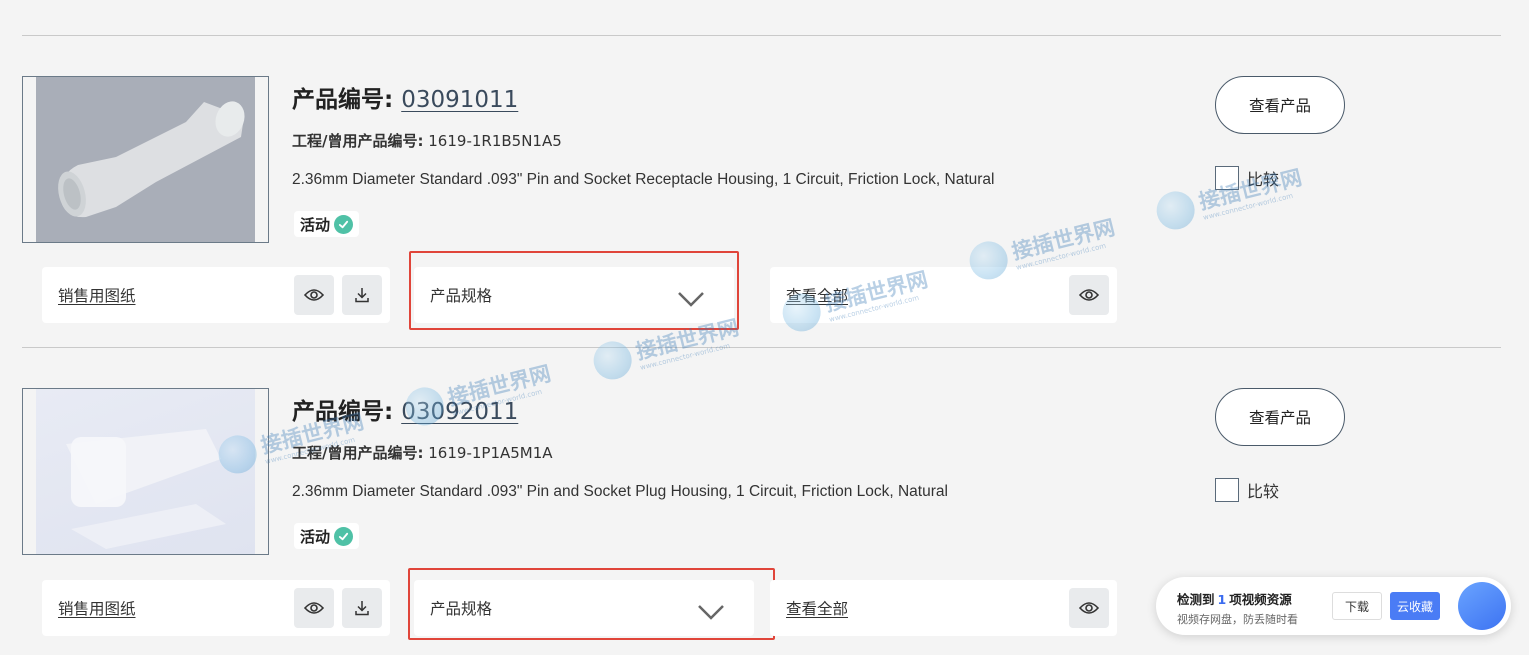 This screenshot has width=1529, height=655. I want to click on top-divider, so click(761, 35).